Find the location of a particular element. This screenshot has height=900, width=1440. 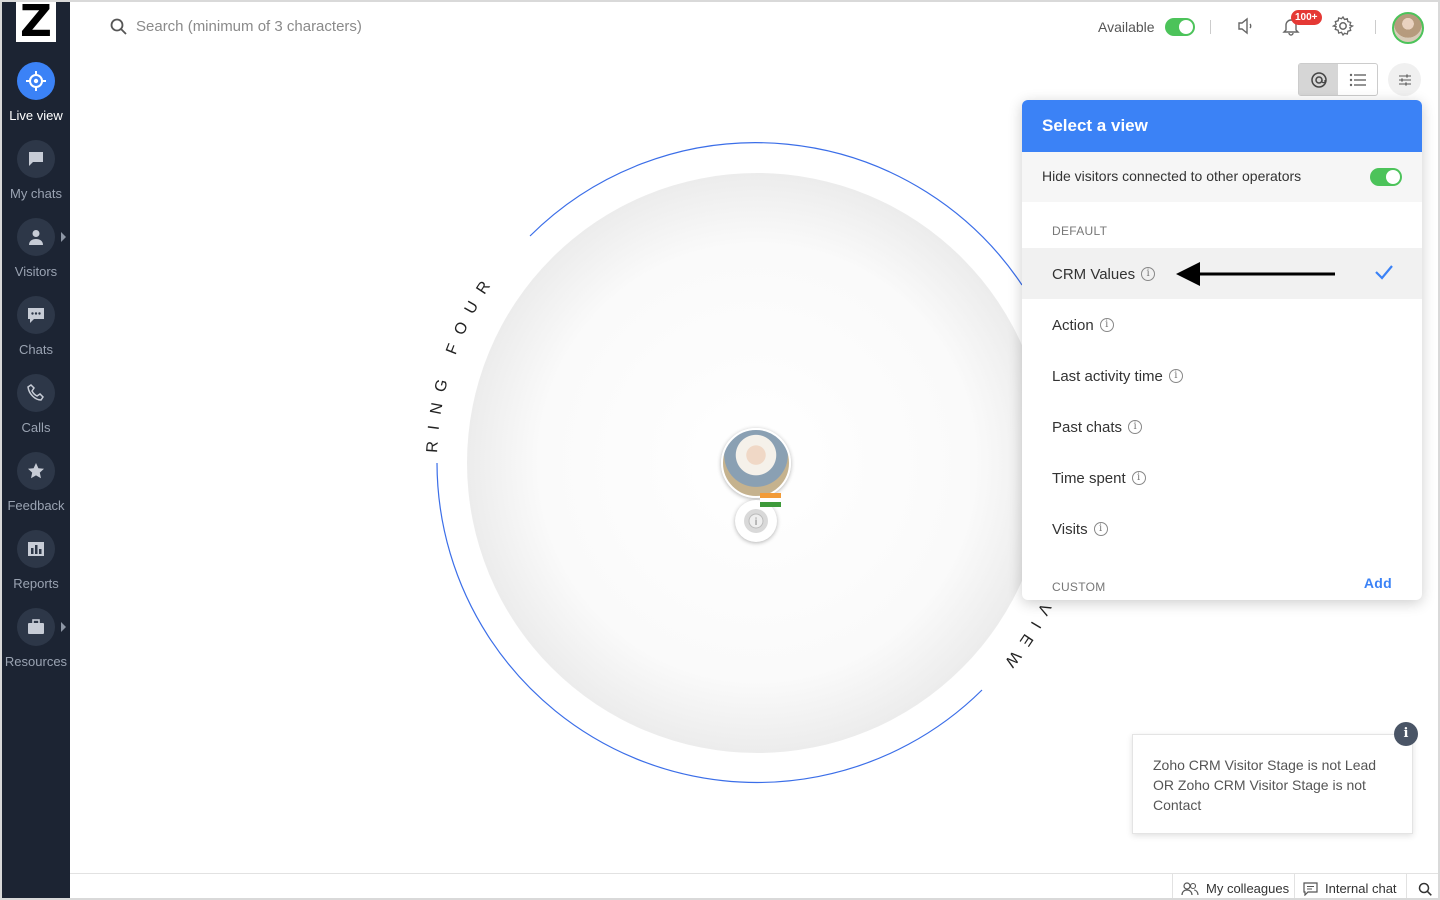

browser-icon: i is located at coordinates (756, 521).